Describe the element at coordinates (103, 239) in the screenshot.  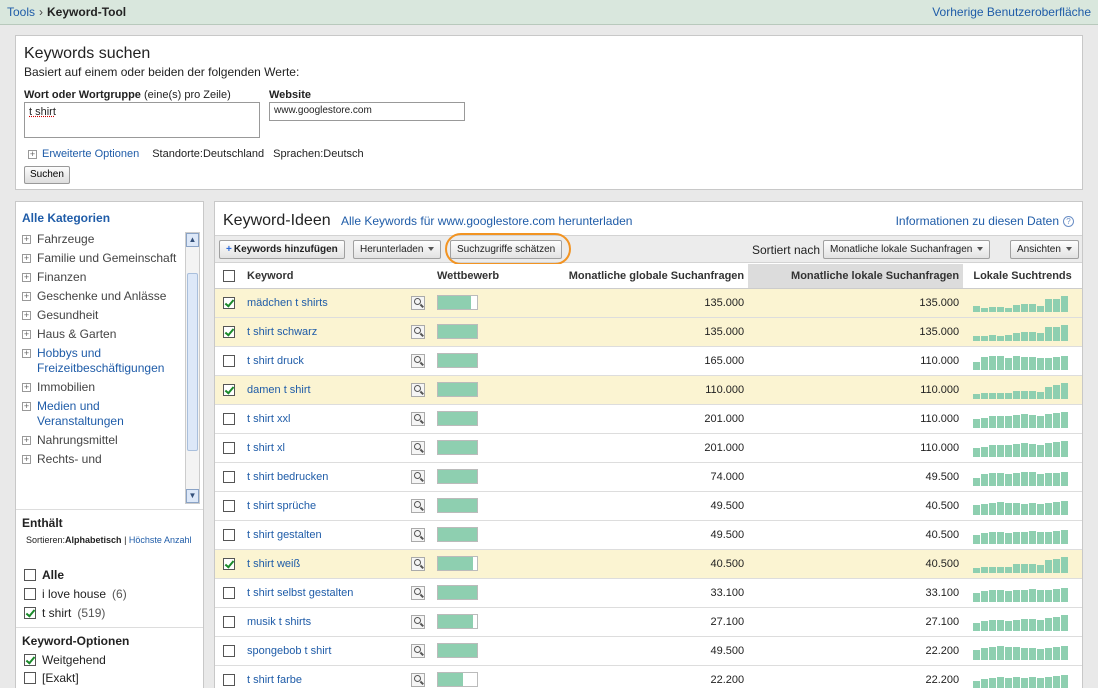
I see `category-item: + Fahrzeuge` at that location.